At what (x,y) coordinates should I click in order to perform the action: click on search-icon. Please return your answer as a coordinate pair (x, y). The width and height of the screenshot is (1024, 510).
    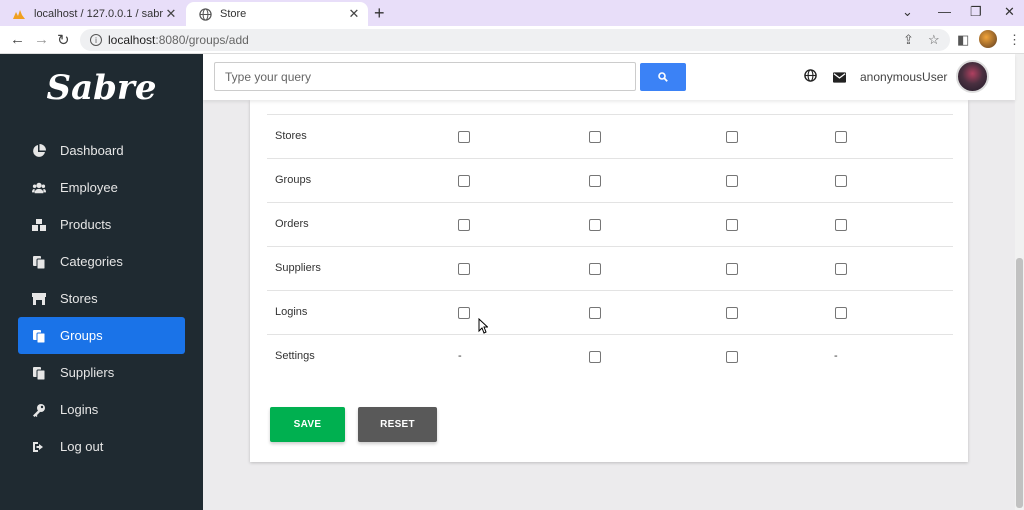
    Looking at the image, I should click on (663, 77).